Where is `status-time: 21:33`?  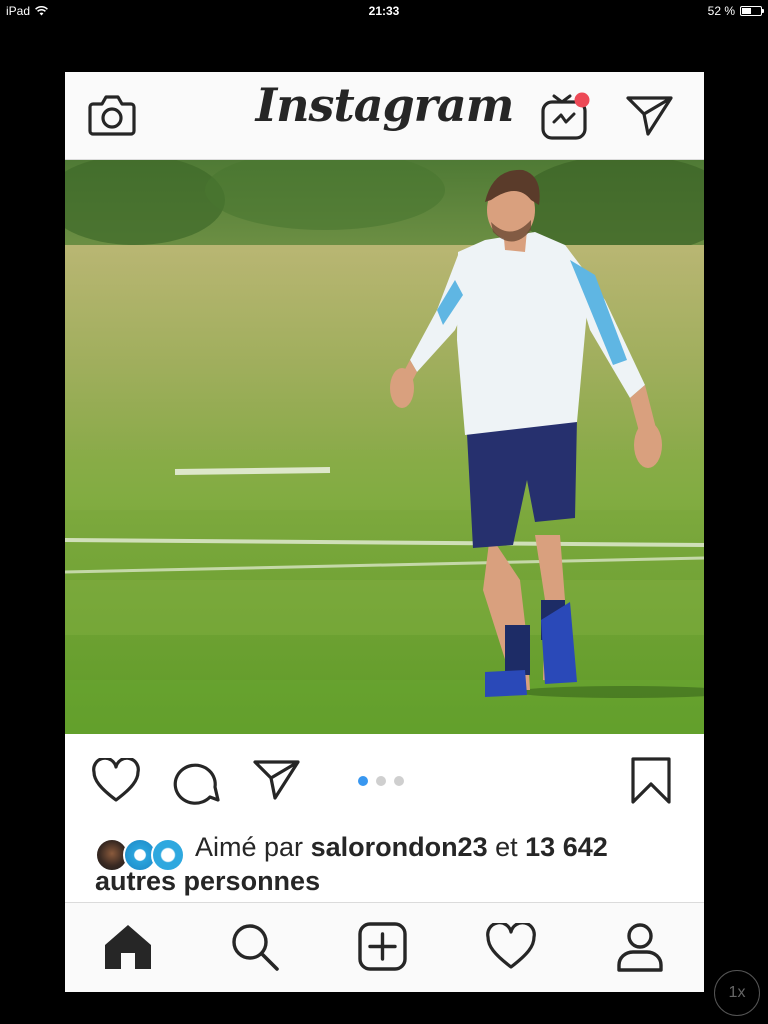 status-time: 21:33 is located at coordinates (384, 11).